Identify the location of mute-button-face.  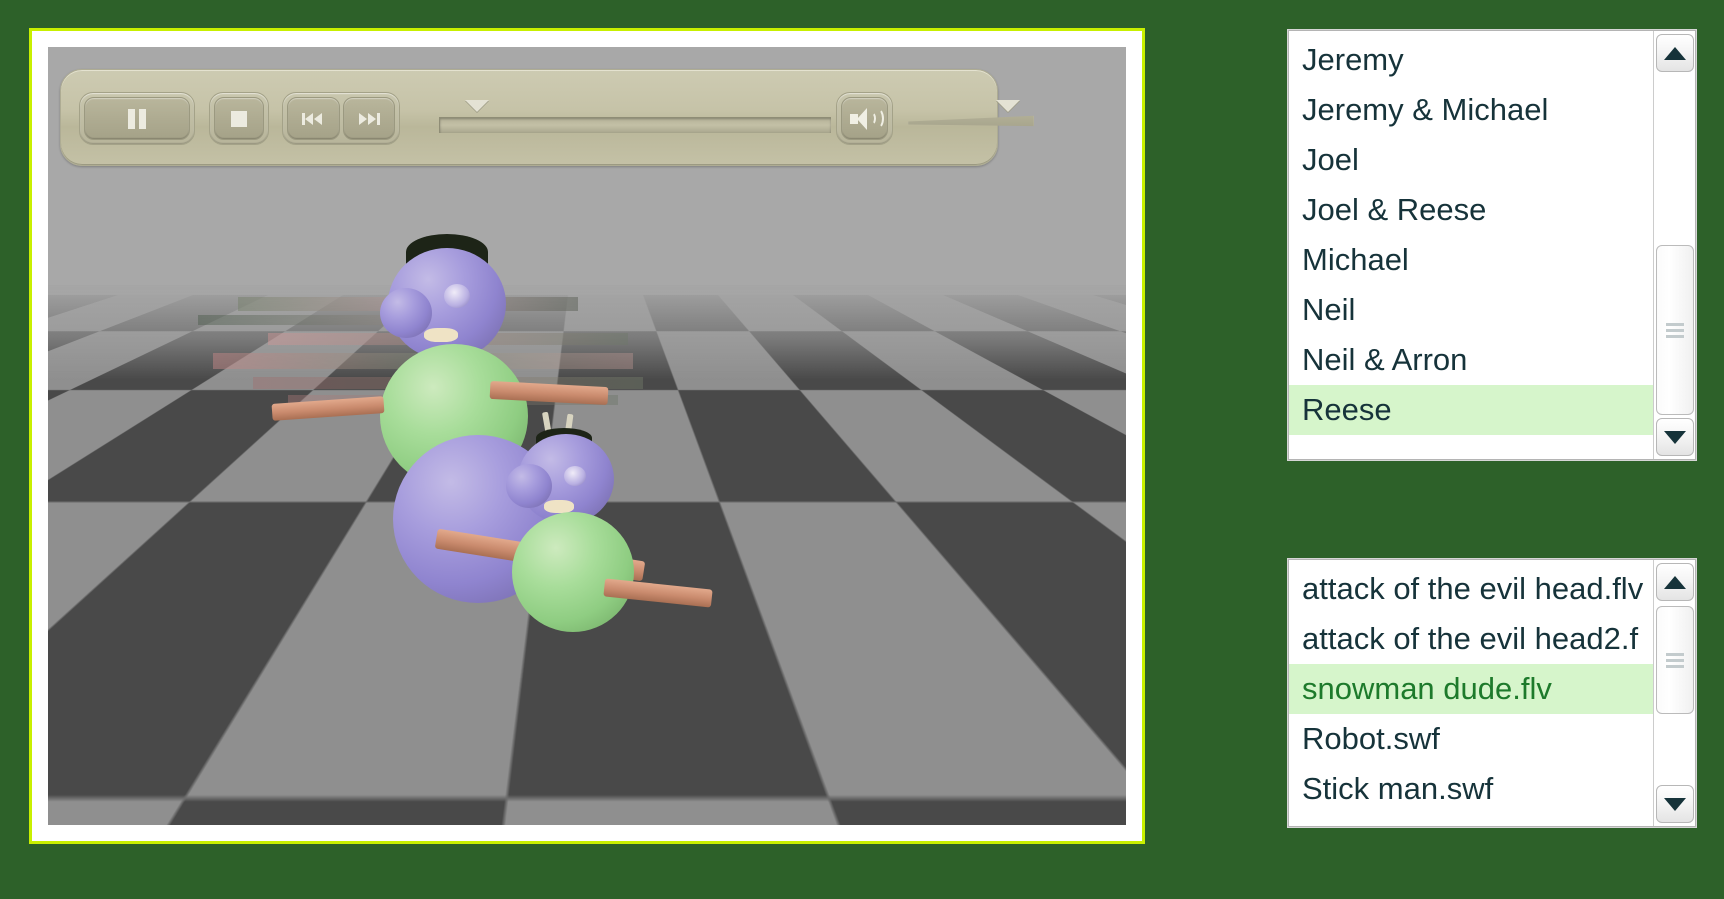
(864, 118).